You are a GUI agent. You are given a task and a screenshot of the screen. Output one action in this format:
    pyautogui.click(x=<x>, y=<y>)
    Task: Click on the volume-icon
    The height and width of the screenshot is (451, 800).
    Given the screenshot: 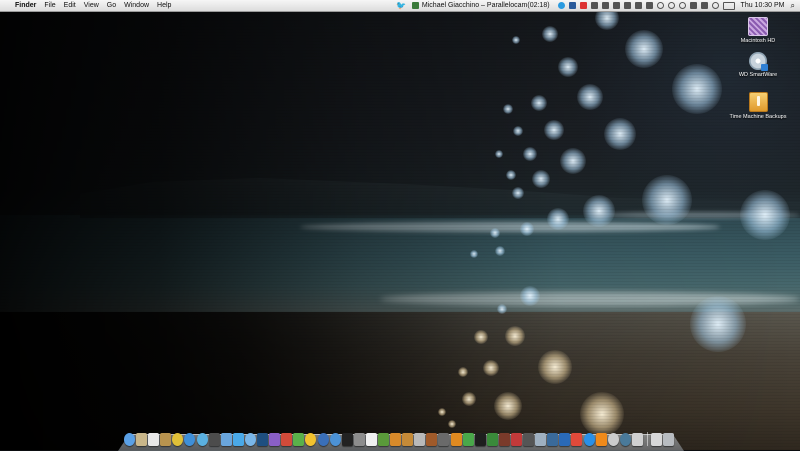 What is the action you would take?
    pyautogui.click(x=704, y=5)
    